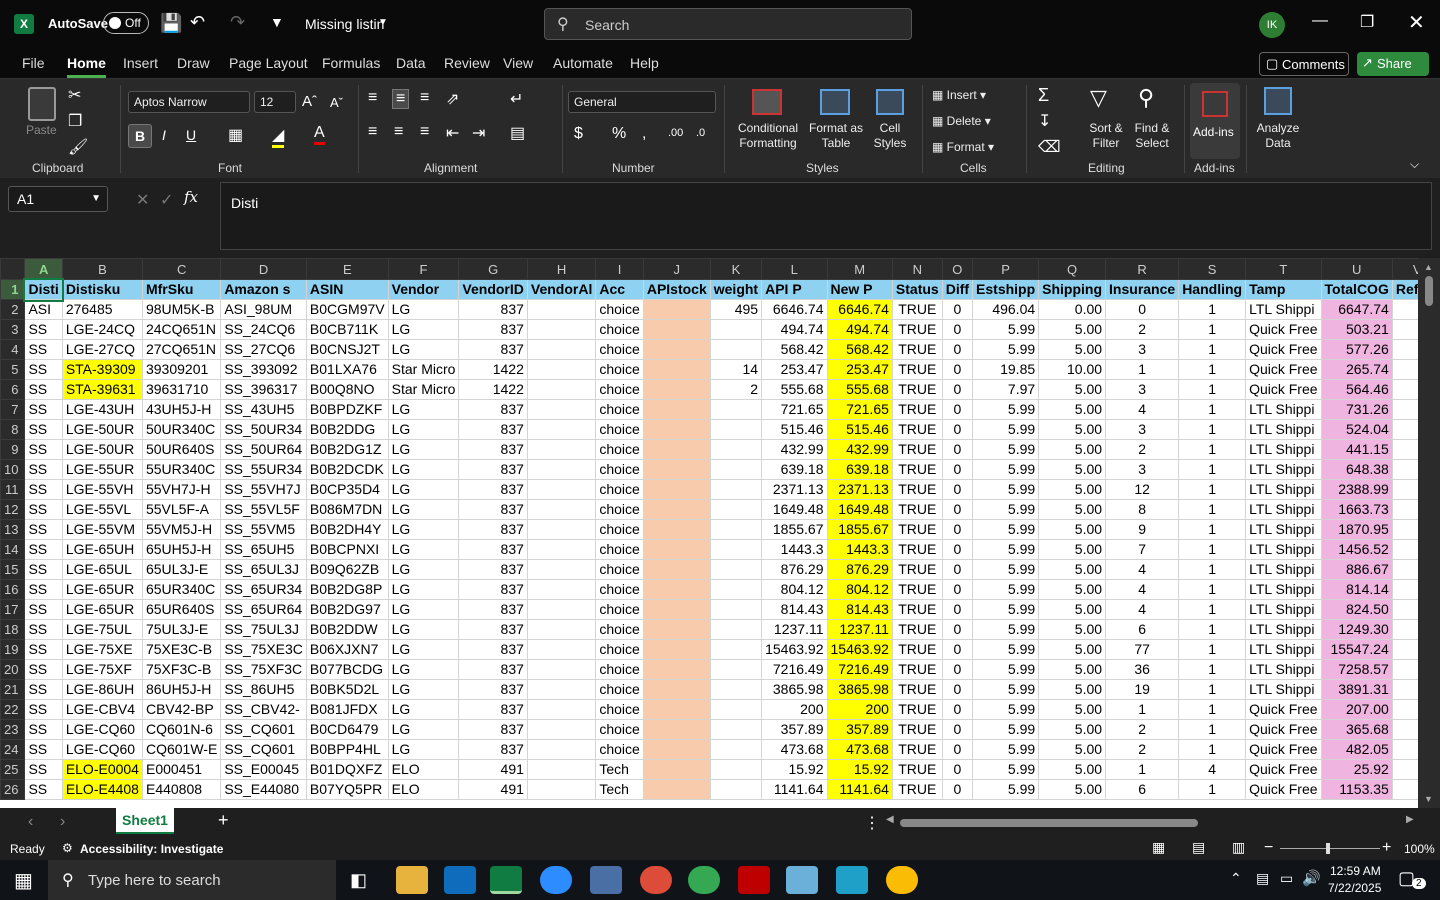  What do you see at coordinates (1356, 549) in the screenshot?
I see `cell: 1456.52` at bounding box center [1356, 549].